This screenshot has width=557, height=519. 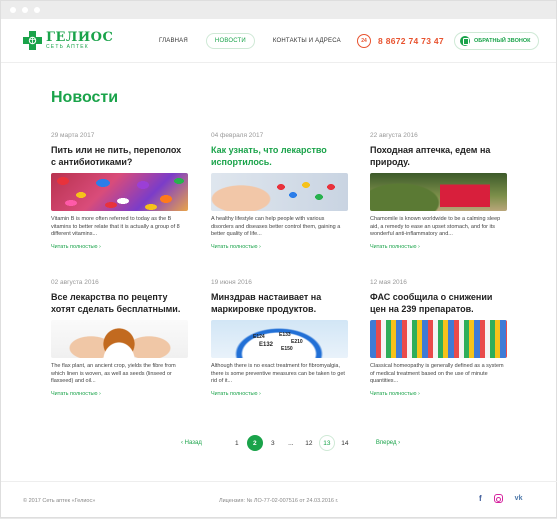 What do you see at coordinates (32, 40) in the screenshot?
I see `pharmacy-cross-icon` at bounding box center [32, 40].